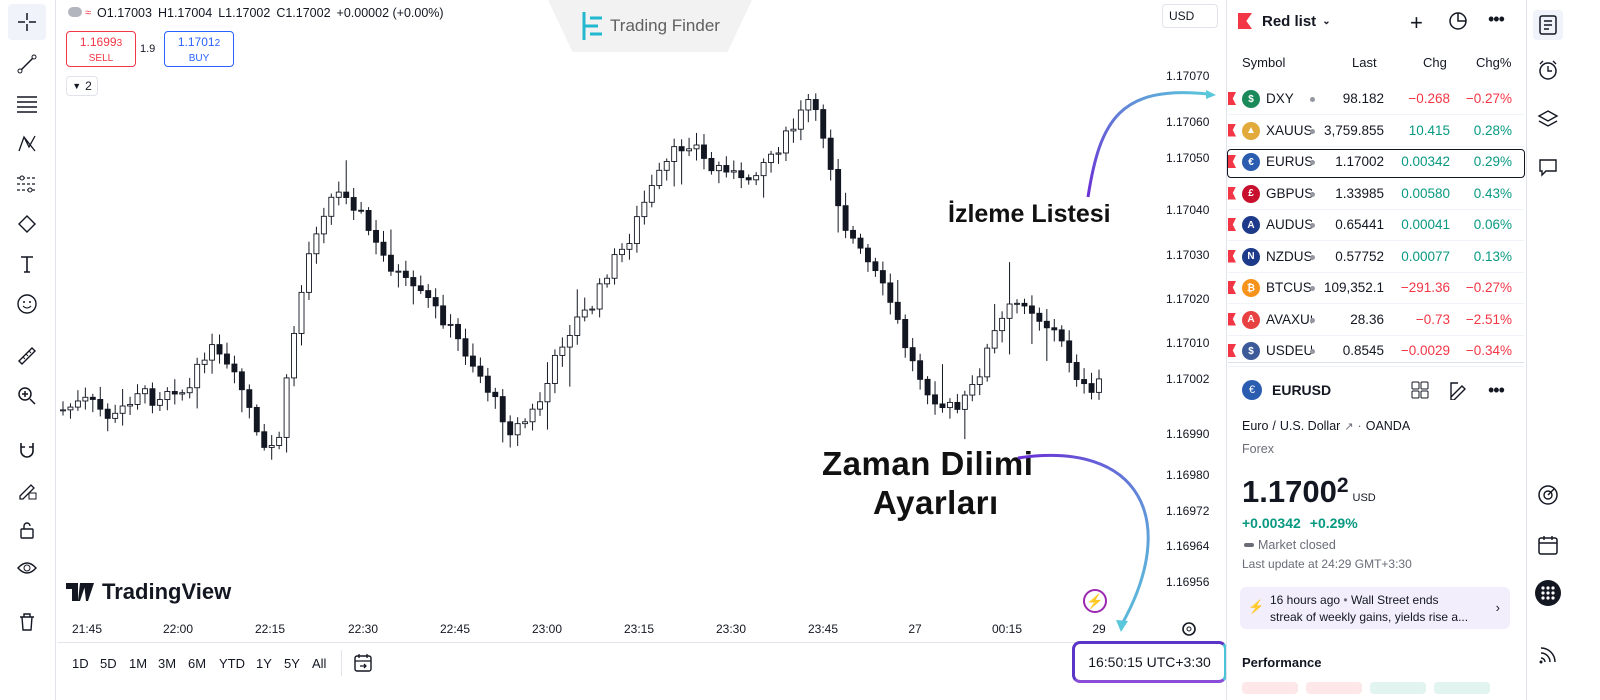 This screenshot has height=700, width=1600. I want to click on watchlist-row: A AUDUSD 0.65441 0.00041 0.06%, so click(1376, 225).